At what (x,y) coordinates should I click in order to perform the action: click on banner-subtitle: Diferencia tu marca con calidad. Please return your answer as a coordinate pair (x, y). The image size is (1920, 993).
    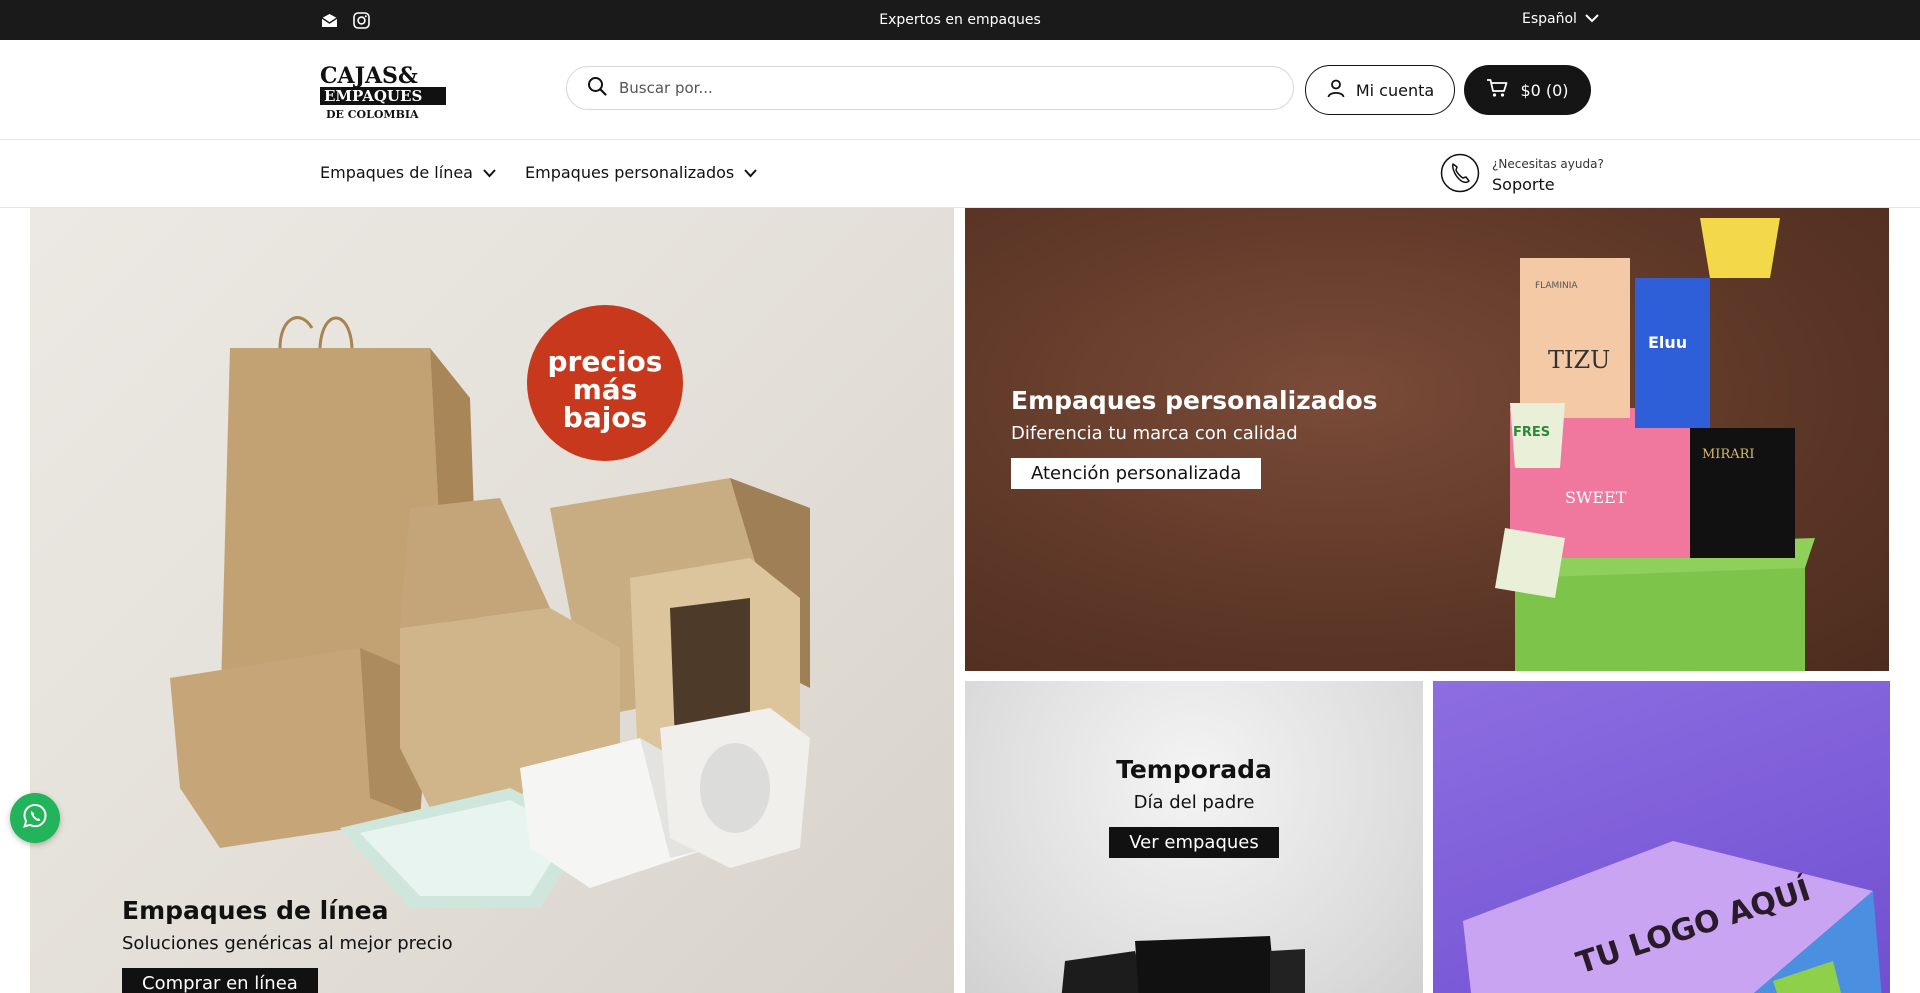
    Looking at the image, I should click on (1154, 433).